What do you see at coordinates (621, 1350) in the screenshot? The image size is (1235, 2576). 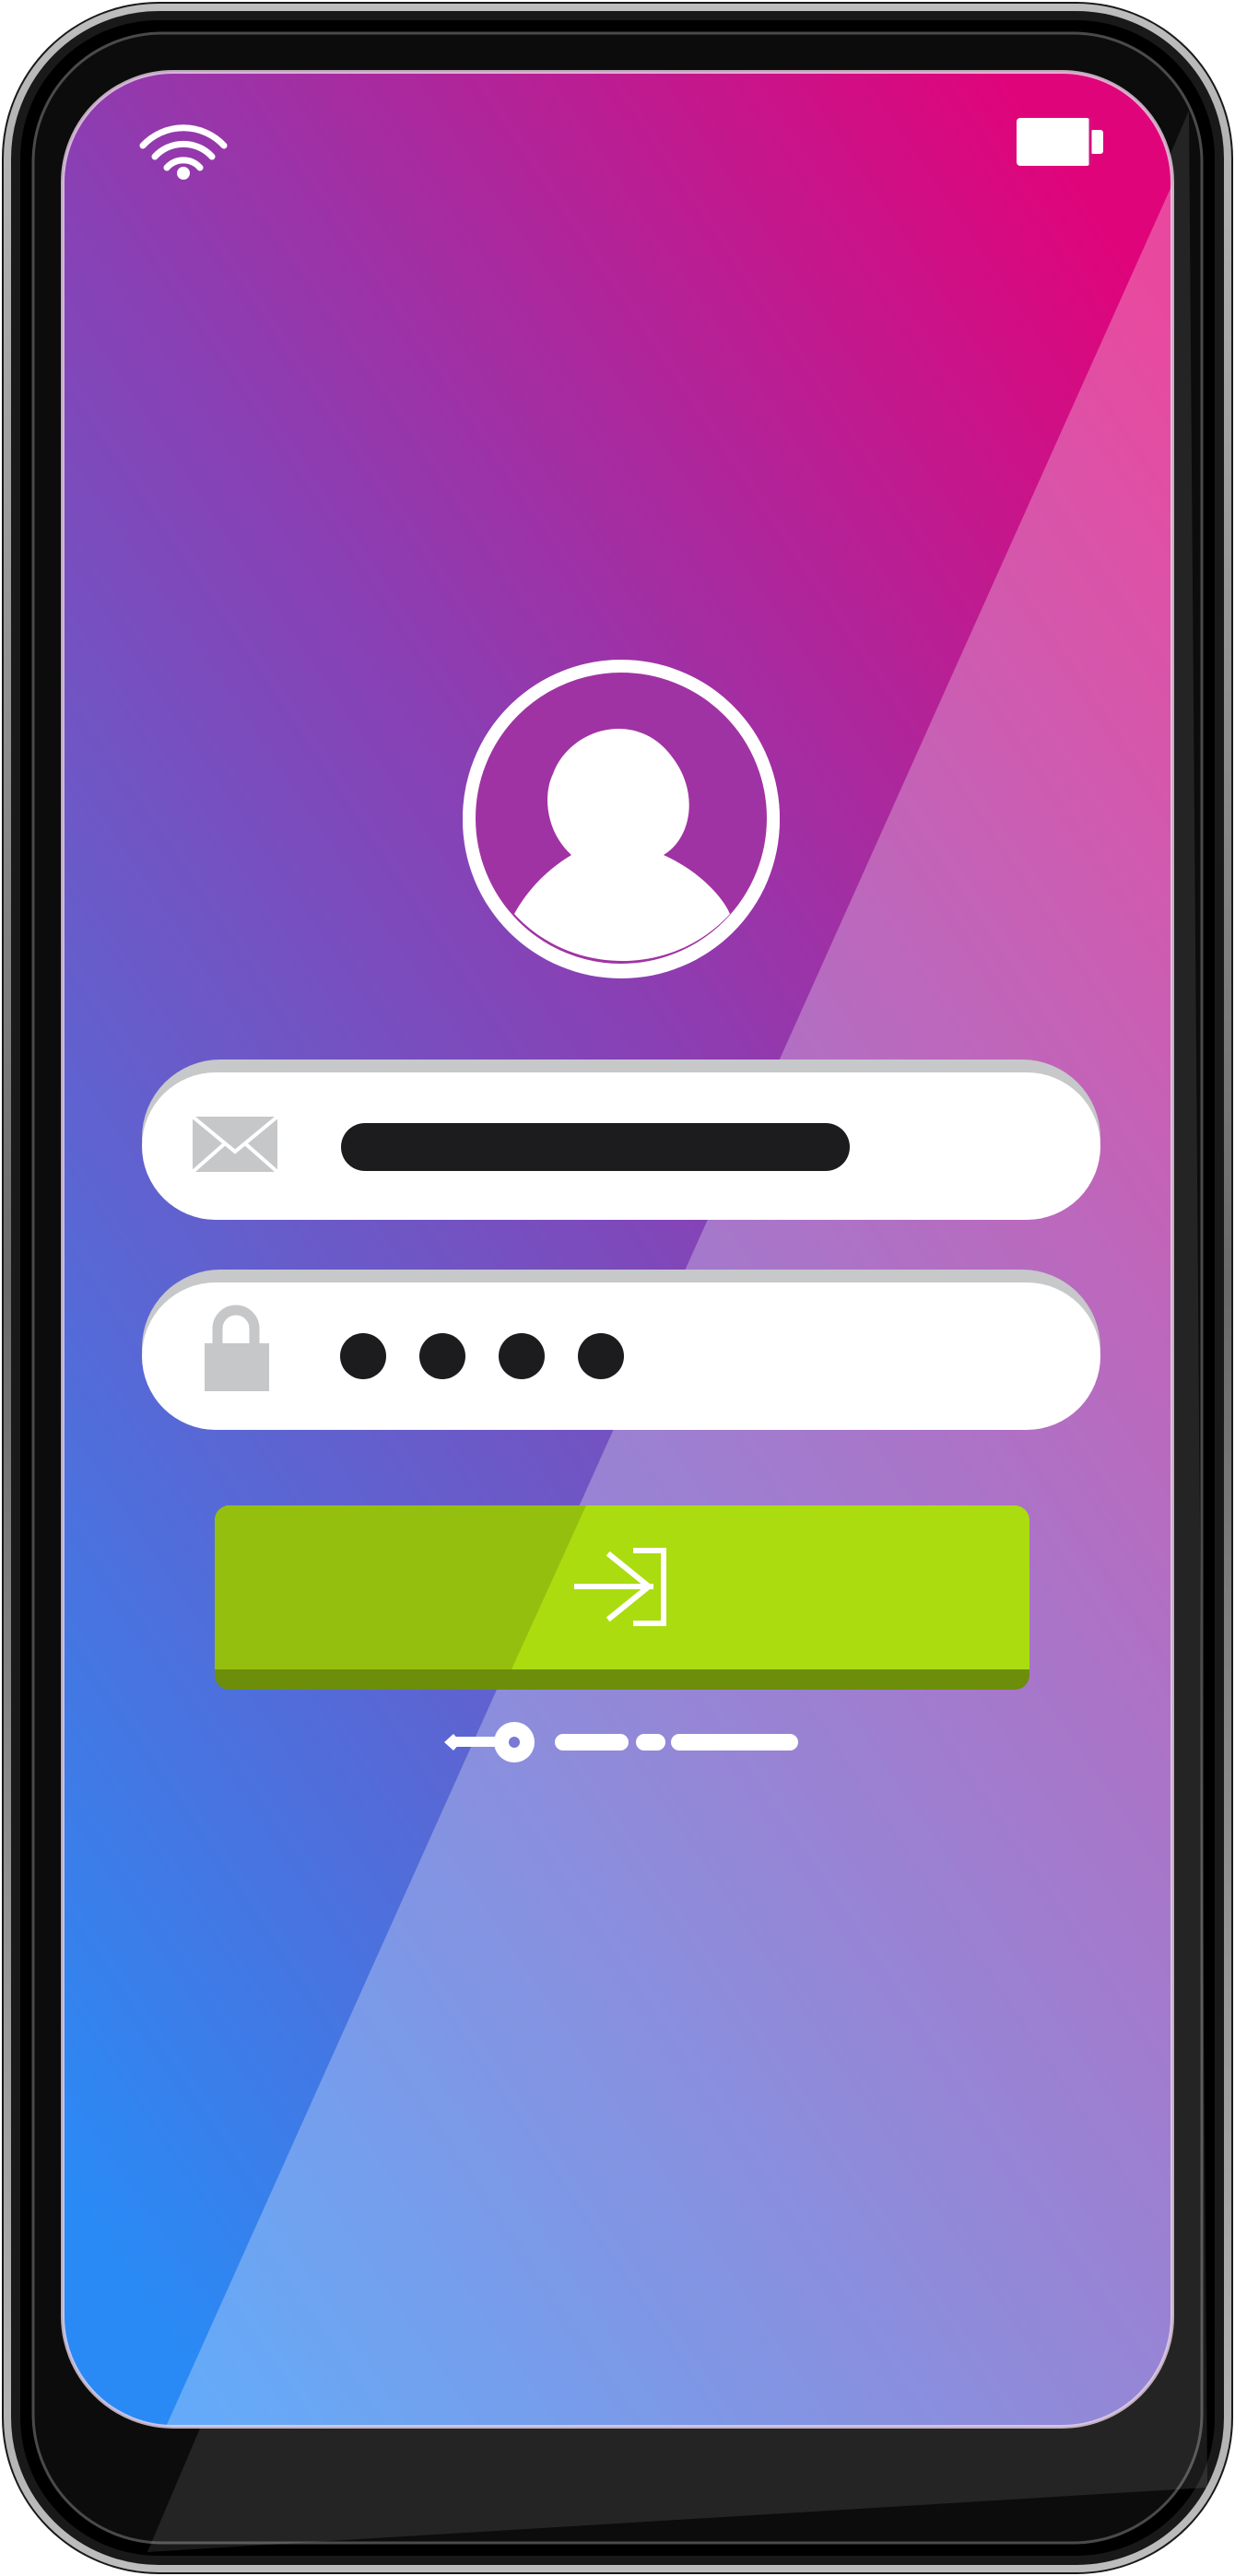 I see `password-input` at bounding box center [621, 1350].